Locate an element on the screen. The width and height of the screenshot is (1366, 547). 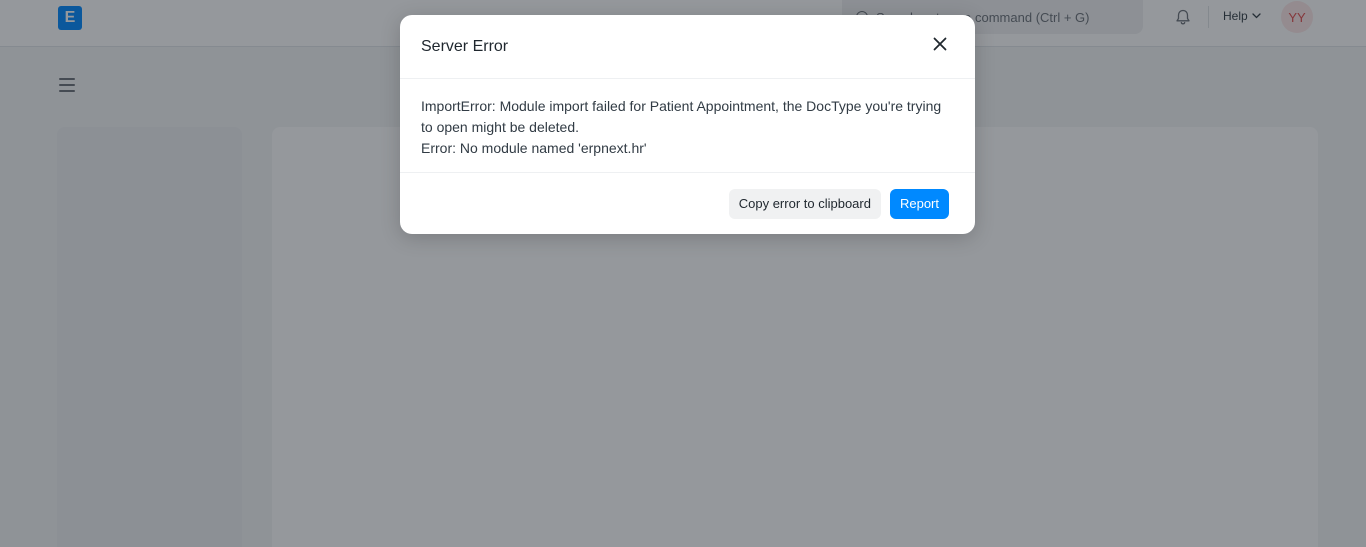
error-detail: Error: No module named 'erpnext.hr' is located at coordinates (534, 148).